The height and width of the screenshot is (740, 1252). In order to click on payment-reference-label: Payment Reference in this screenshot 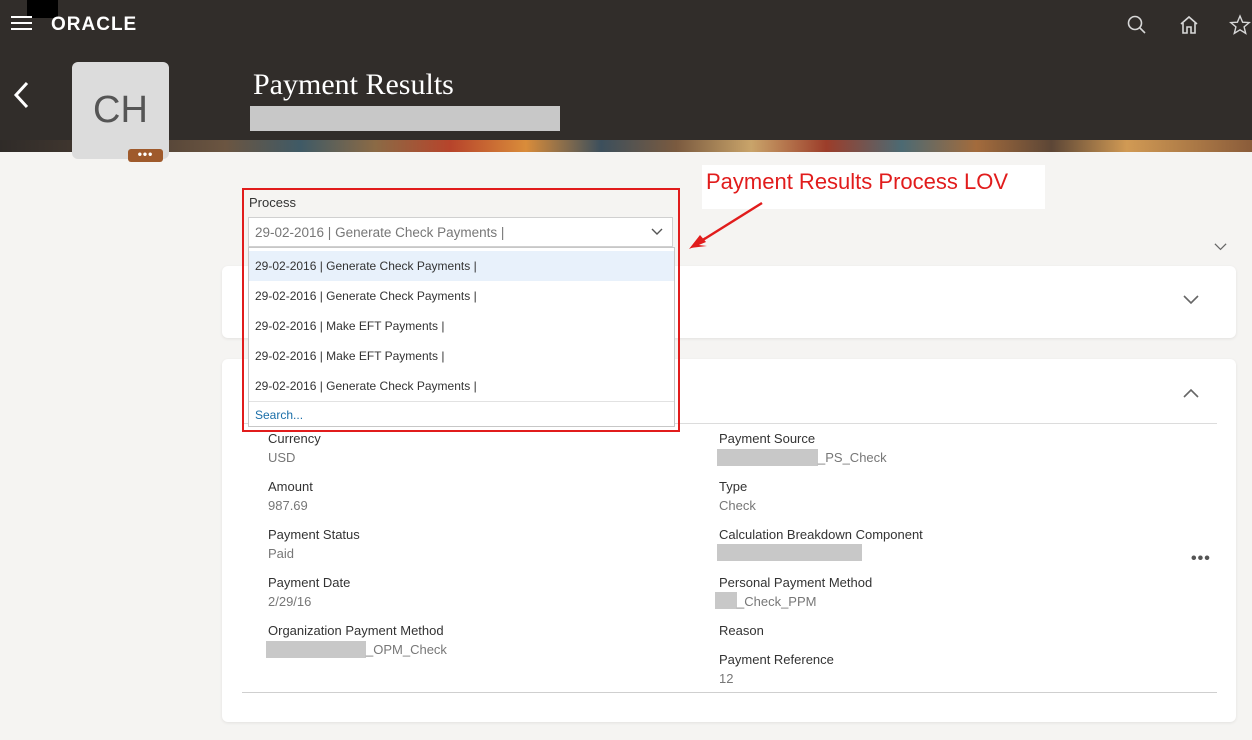, I will do `click(776, 659)`.